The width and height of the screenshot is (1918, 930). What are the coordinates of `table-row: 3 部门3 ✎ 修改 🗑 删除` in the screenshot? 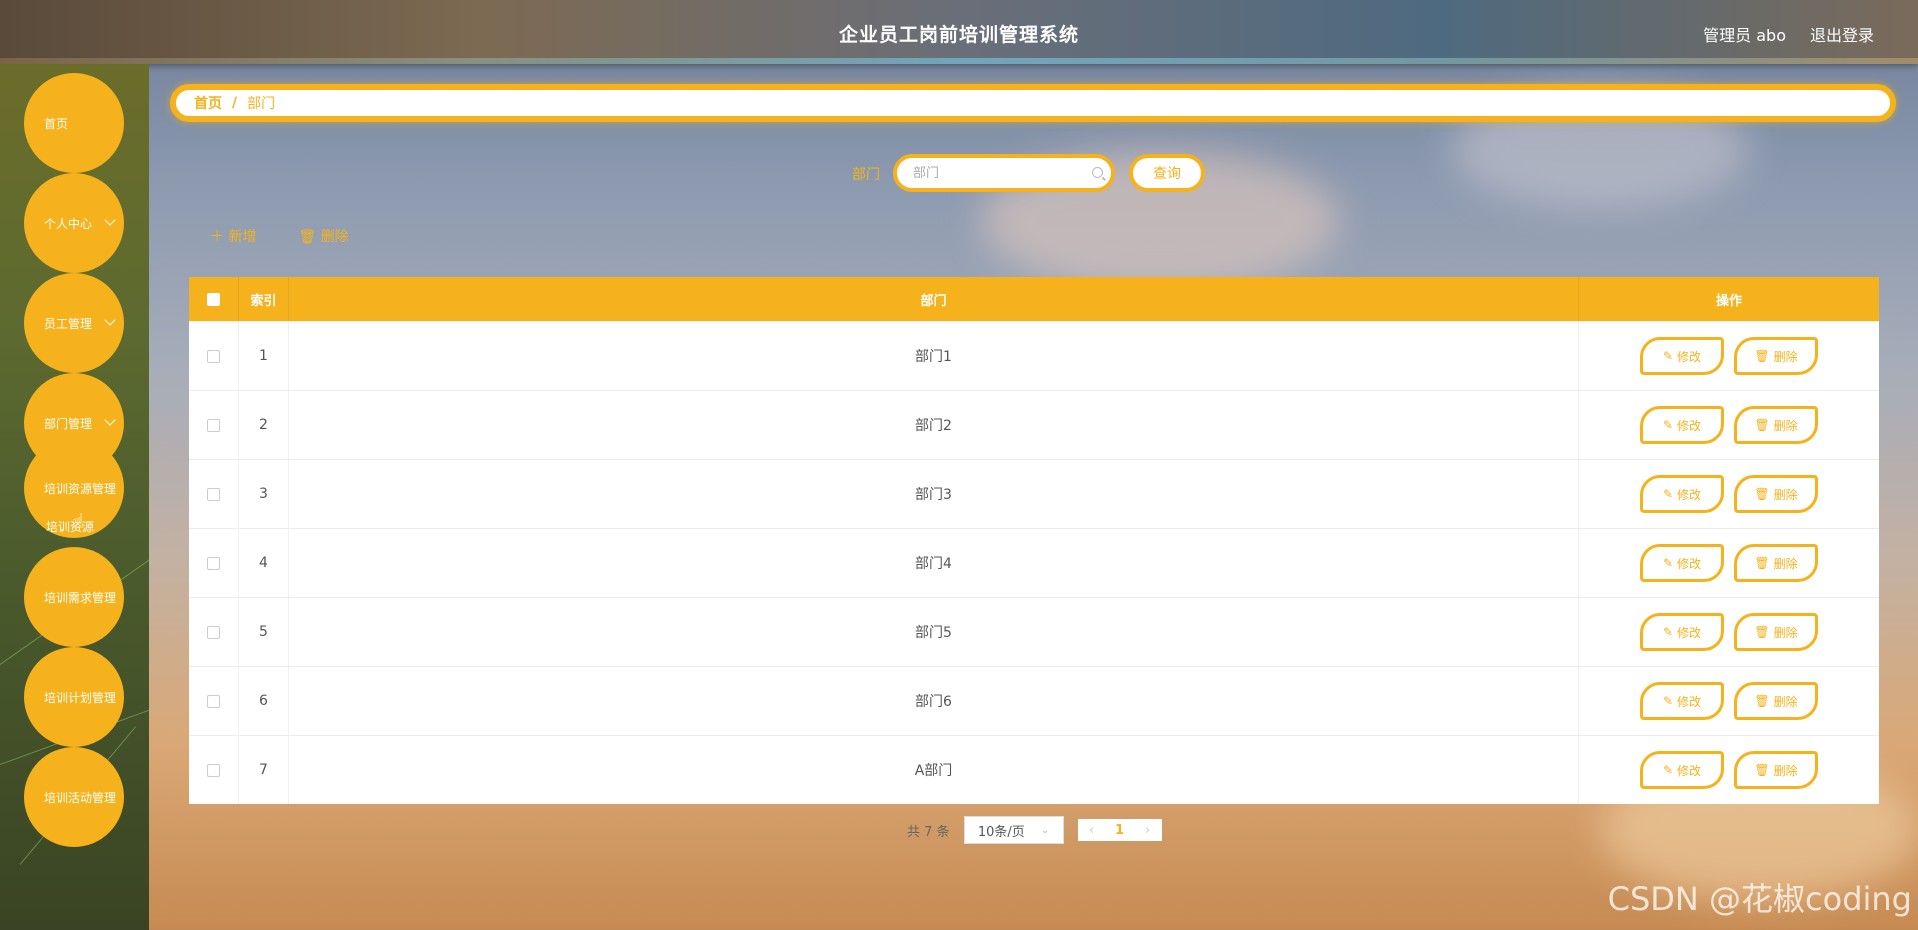 It's located at (1034, 493).